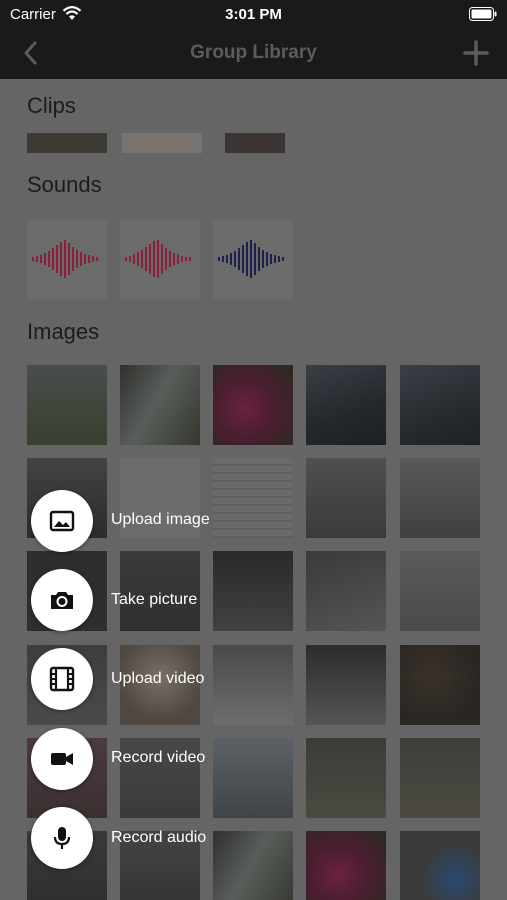  I want to click on page-title: Group Library, so click(253, 52).